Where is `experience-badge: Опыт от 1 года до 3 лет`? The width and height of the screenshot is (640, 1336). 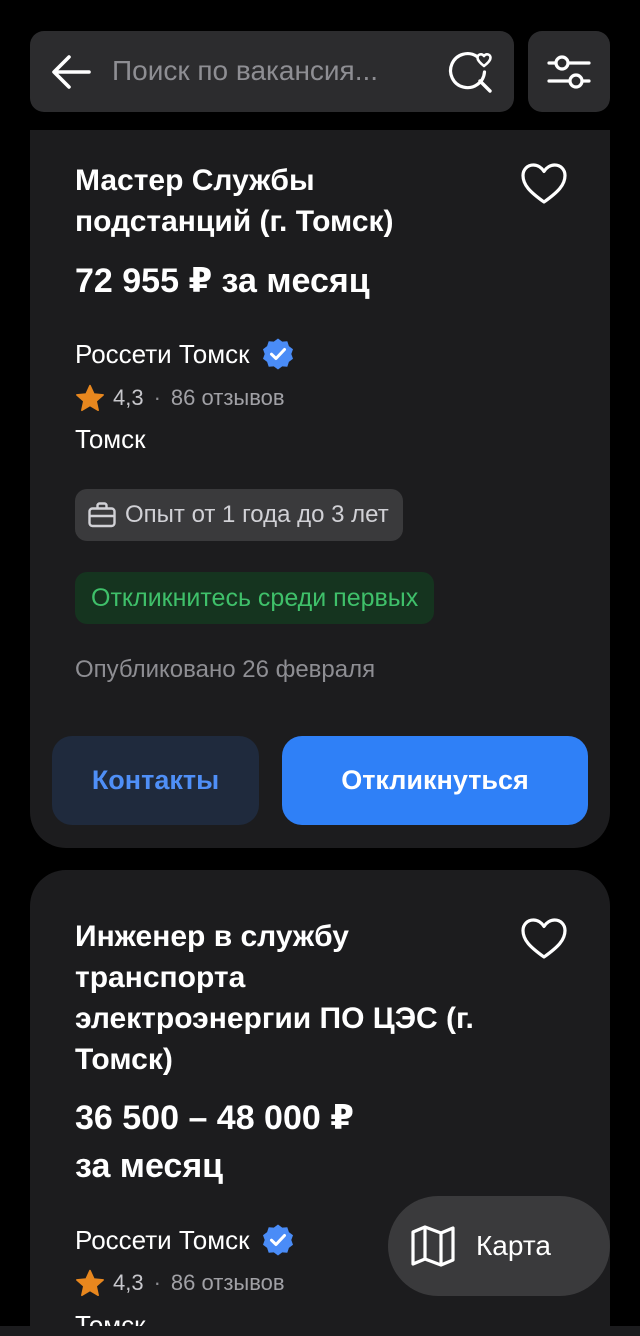
experience-badge: Опыт от 1 года до 3 лет is located at coordinates (239, 515).